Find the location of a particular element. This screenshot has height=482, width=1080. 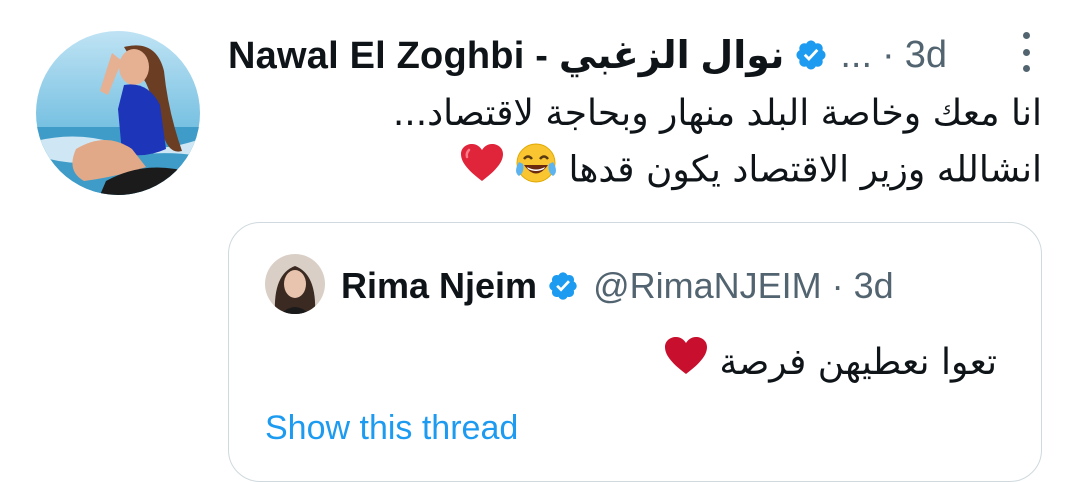

author-avatar is located at coordinates (118, 113).